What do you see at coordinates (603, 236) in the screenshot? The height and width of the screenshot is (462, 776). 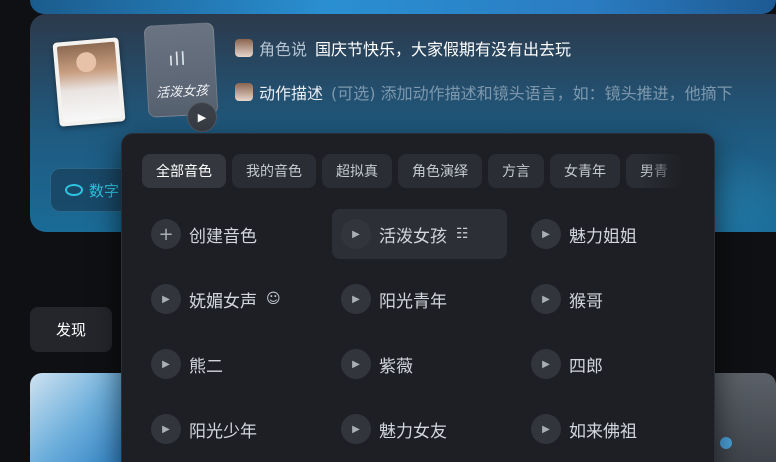 I see `voice-label: 魅力姐姐` at bounding box center [603, 236].